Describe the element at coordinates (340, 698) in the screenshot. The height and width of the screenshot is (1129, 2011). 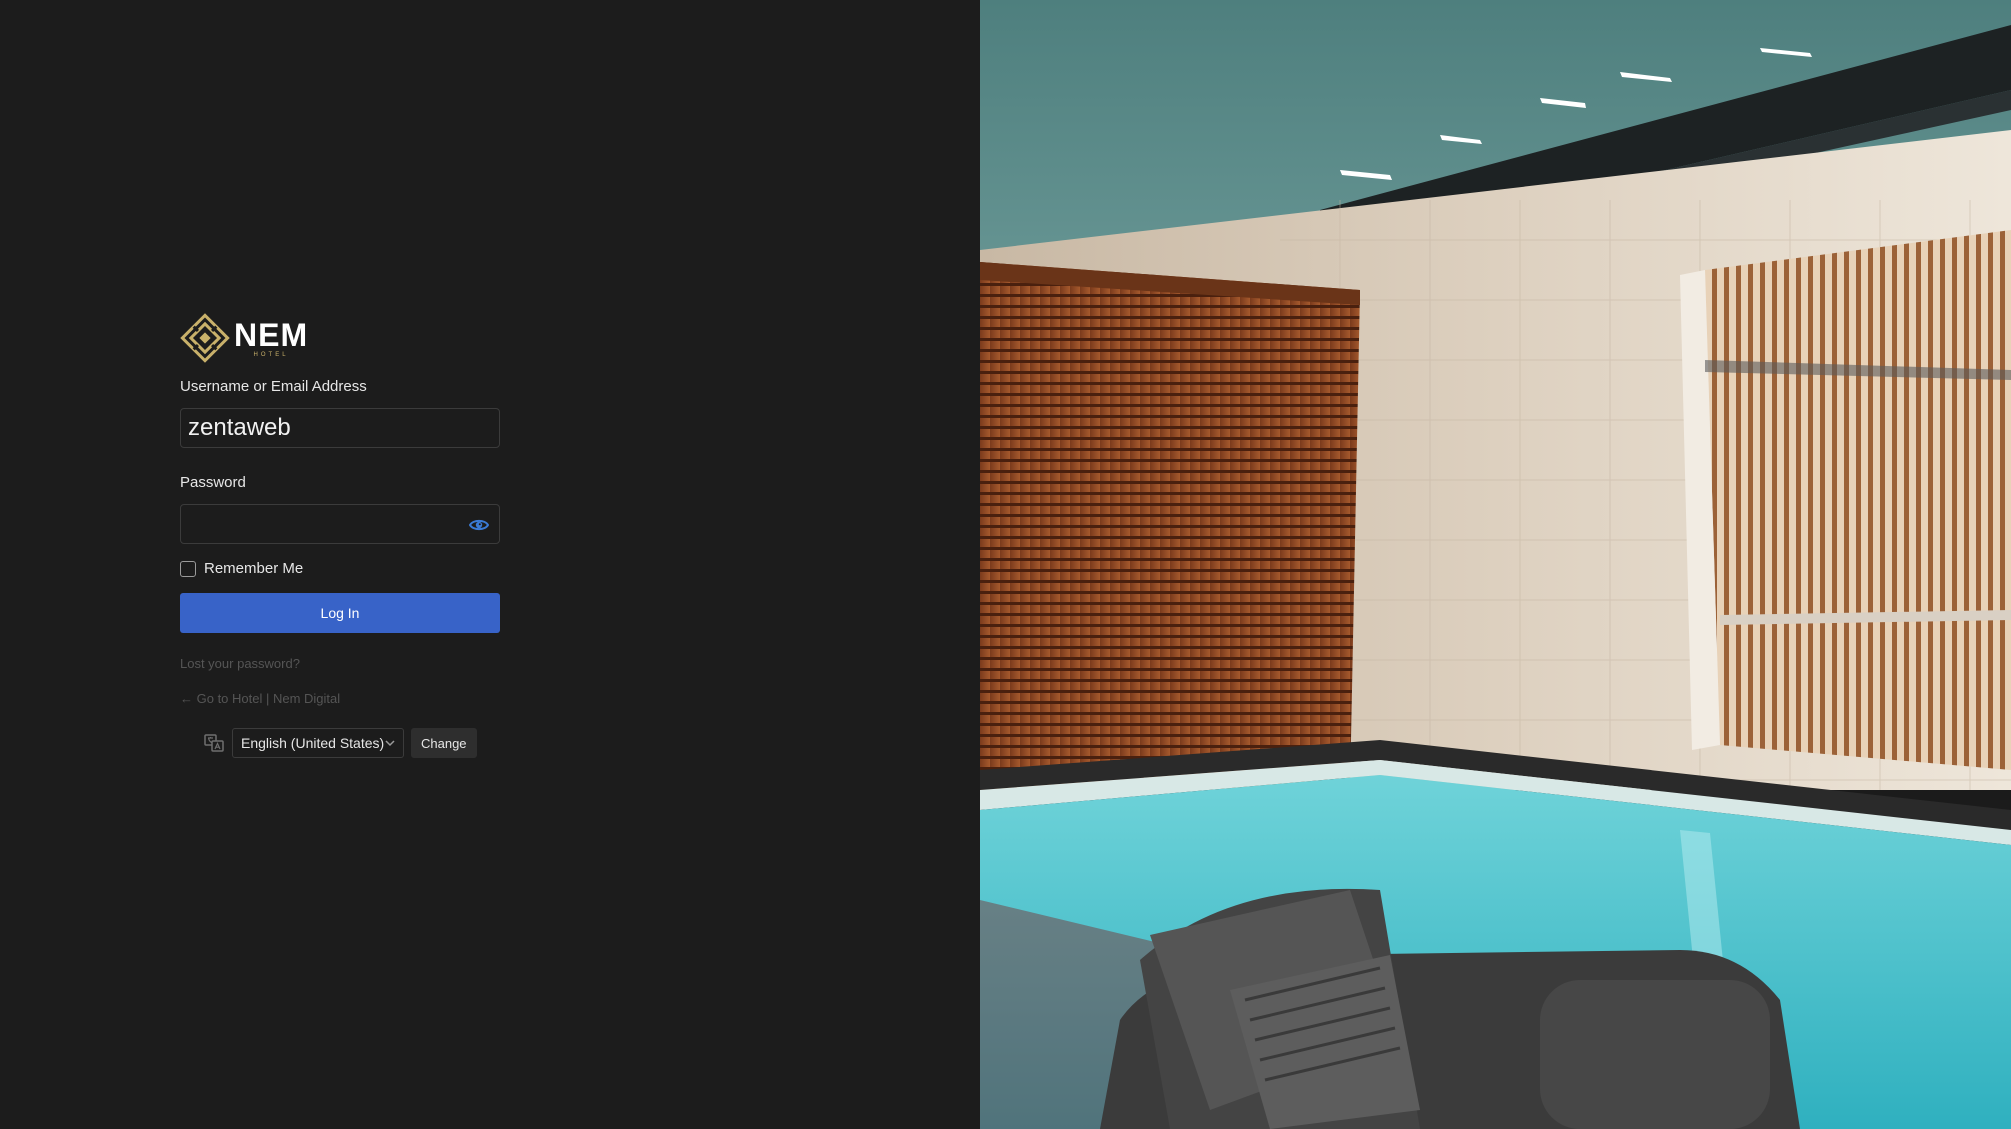
I see `back-to-site-link: ← Go to Hotel | Nem Digital` at that location.